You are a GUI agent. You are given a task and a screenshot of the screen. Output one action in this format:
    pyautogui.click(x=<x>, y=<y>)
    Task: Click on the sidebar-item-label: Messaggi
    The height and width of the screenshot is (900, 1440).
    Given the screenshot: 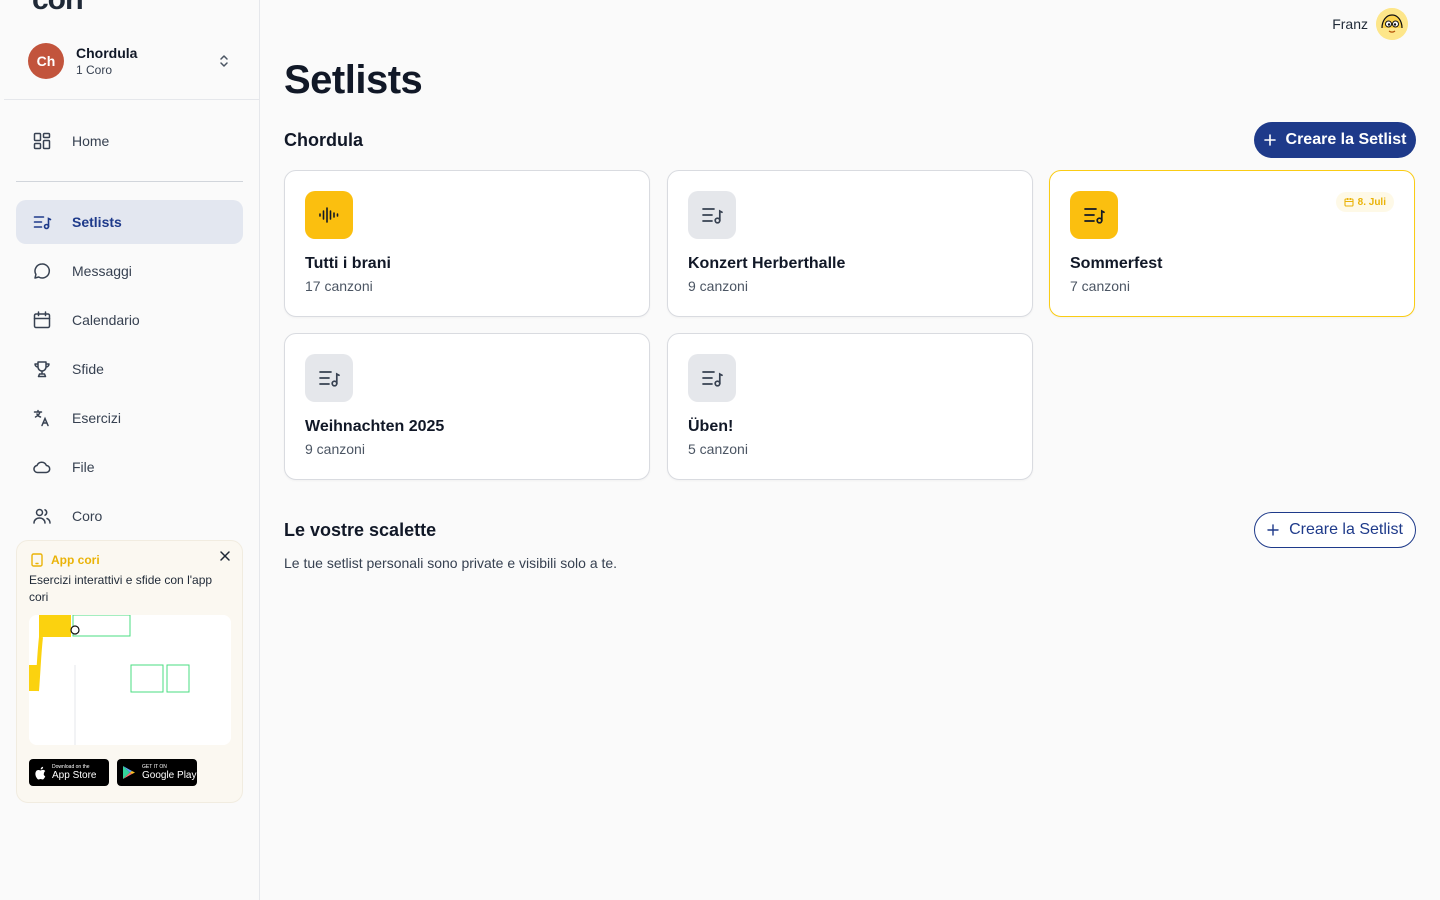 What is the action you would take?
    pyautogui.click(x=102, y=271)
    